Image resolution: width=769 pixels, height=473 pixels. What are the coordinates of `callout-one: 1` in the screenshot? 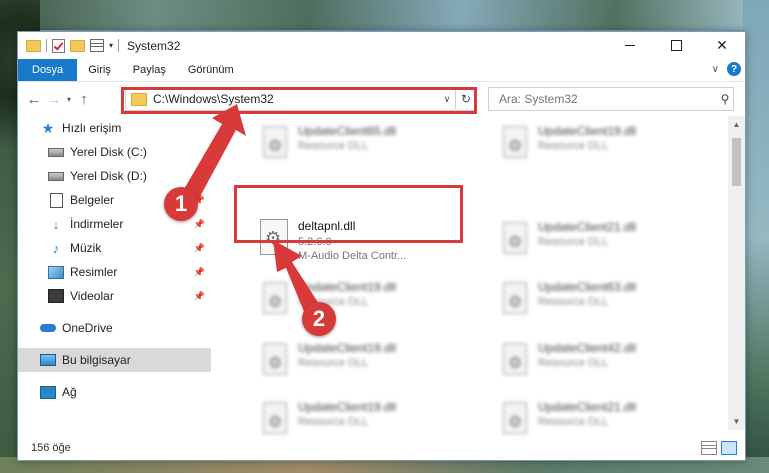 It's located at (181, 204).